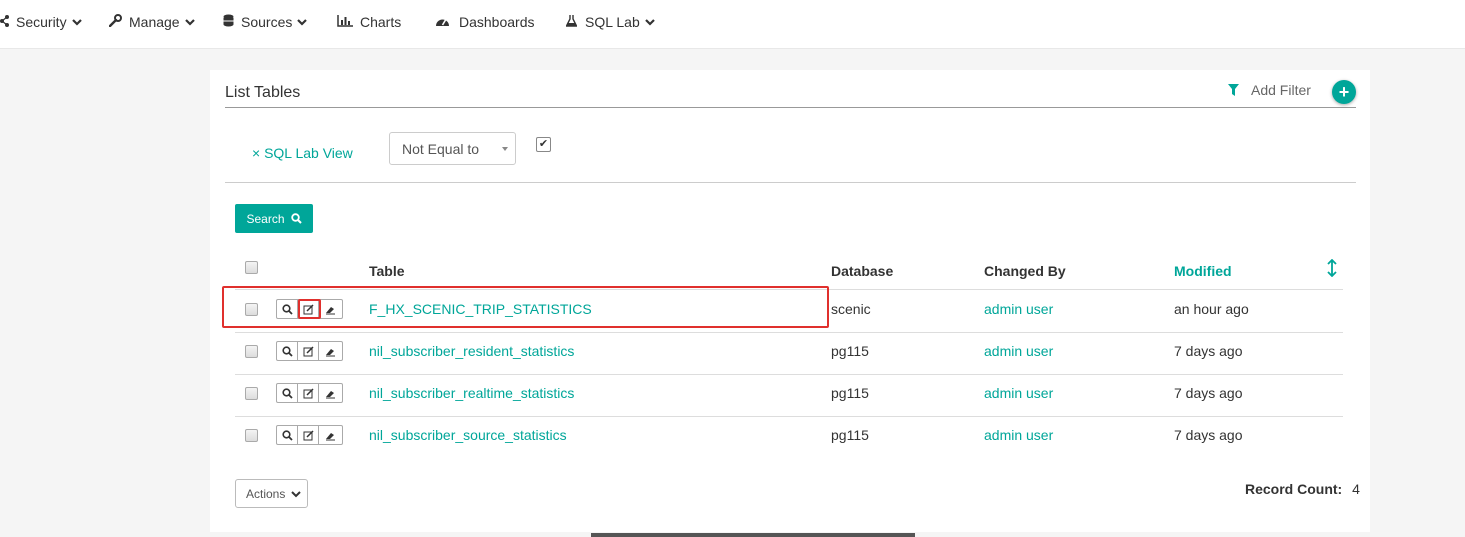 This screenshot has height=537, width=1465. I want to click on filter-icon, so click(1233, 90).